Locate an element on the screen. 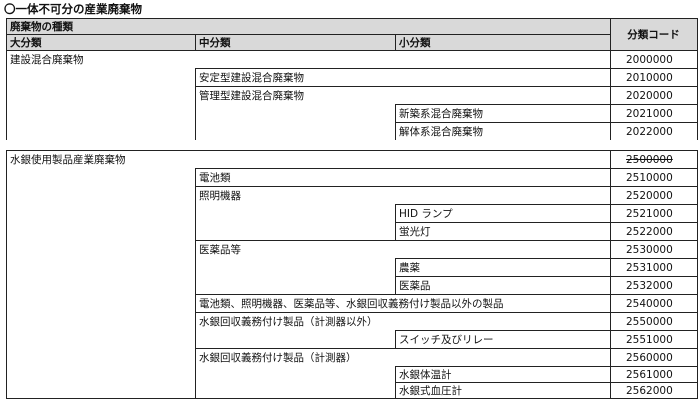 The image size is (698, 400). row-label-medium: 照明機器 is located at coordinates (402, 195).